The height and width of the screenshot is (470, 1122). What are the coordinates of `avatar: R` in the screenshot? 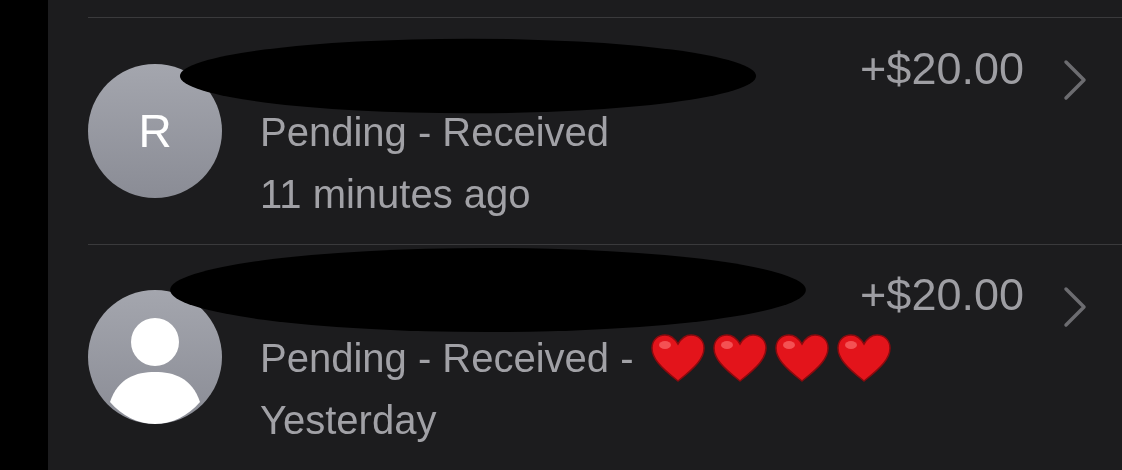 It's located at (155, 130).